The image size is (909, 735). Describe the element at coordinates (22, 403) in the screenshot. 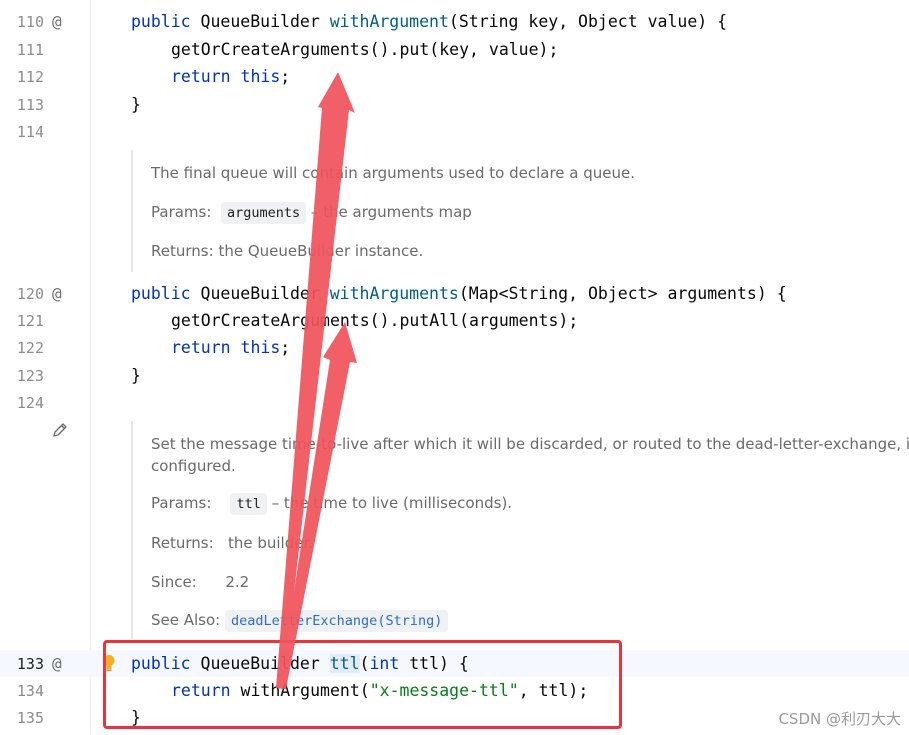

I see `line-number: 124` at that location.